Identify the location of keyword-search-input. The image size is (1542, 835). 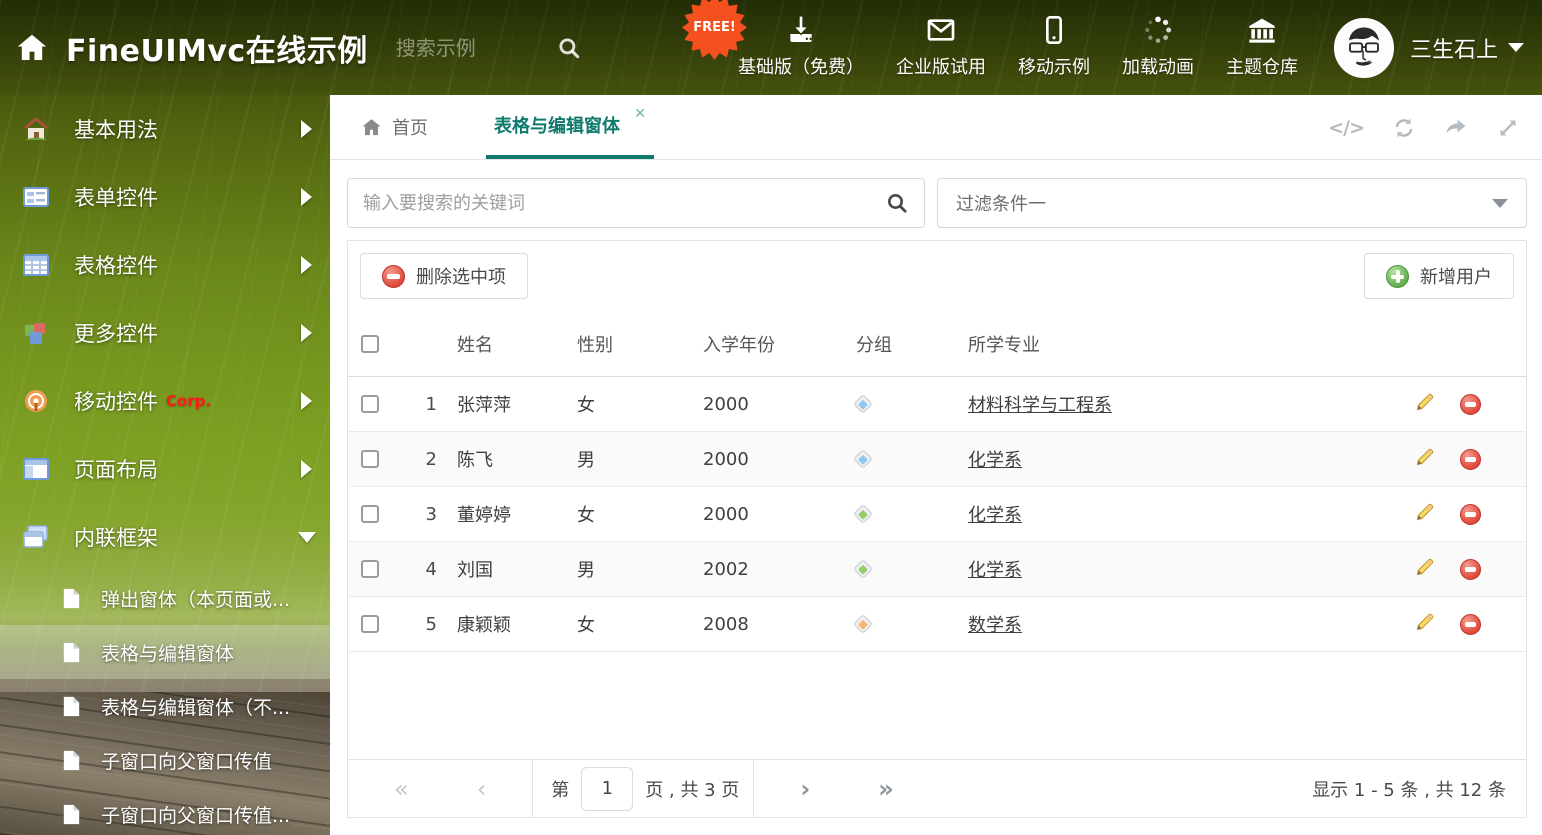
(624, 203).